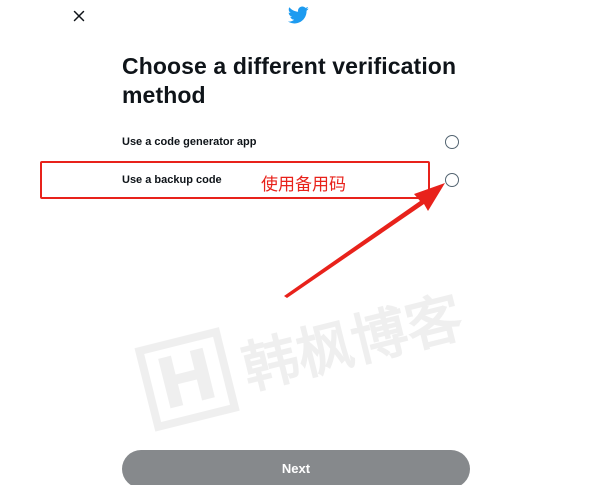 This screenshot has width=603, height=485. What do you see at coordinates (293, 142) in the screenshot?
I see `option-code-generator-app: Use a code generator app` at bounding box center [293, 142].